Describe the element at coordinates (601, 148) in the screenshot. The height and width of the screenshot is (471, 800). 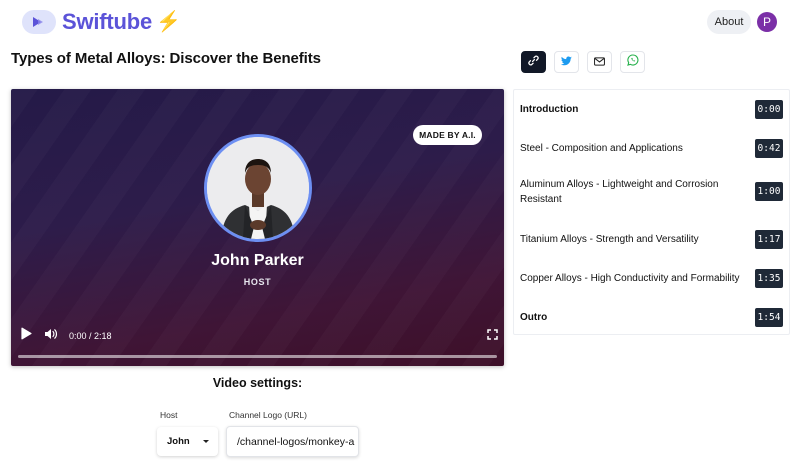
I see `chapter-title: Steel - Composition and Applications` at that location.